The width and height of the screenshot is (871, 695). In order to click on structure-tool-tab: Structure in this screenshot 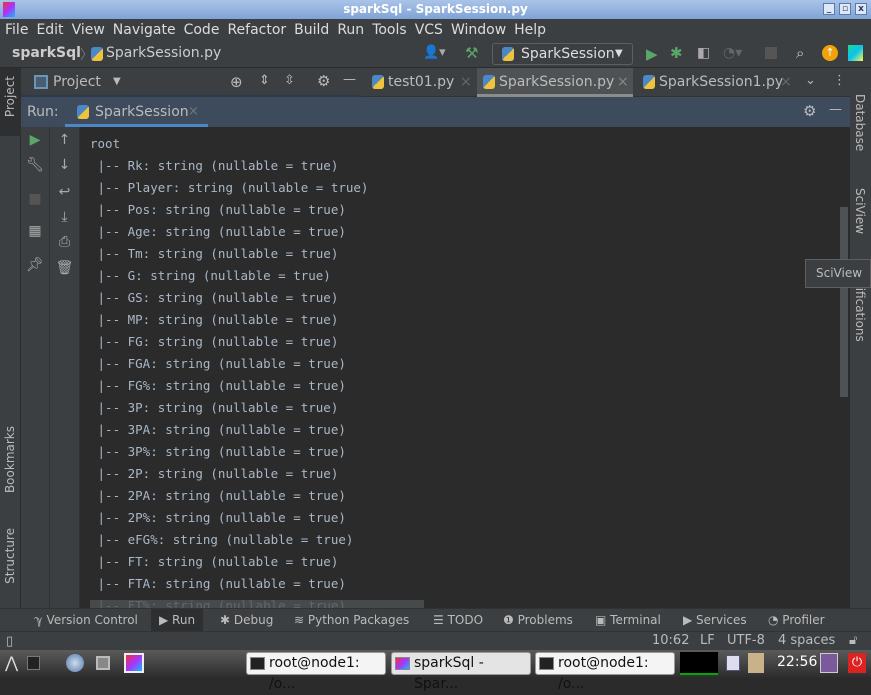, I will do `click(10, 556)`.